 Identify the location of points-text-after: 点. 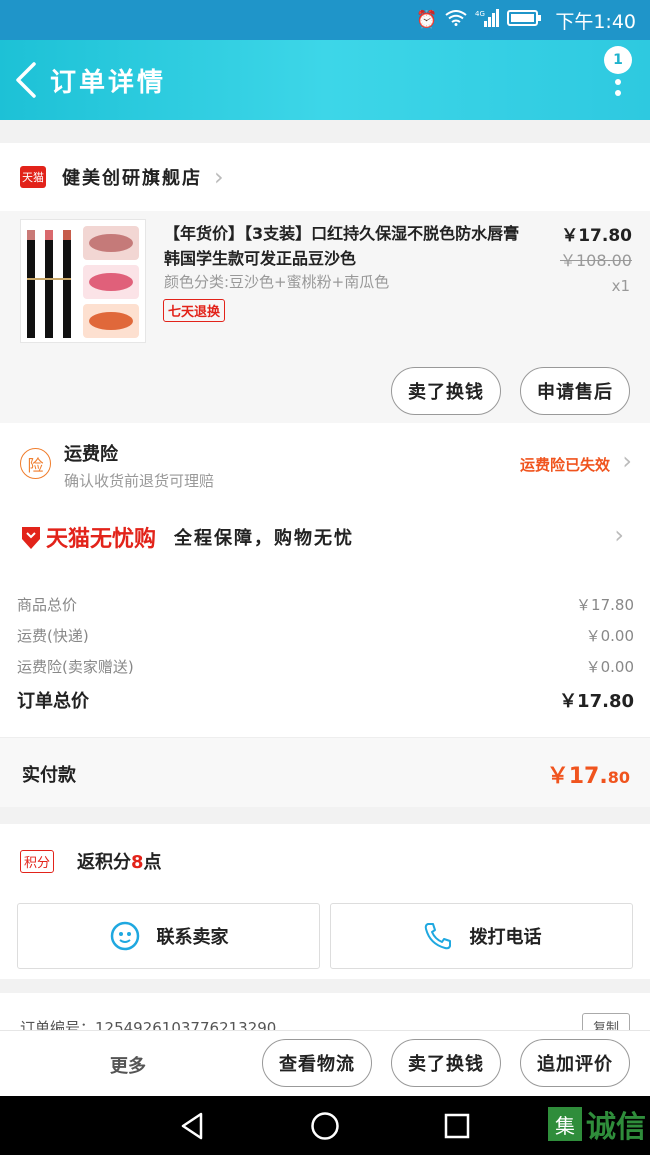
(152, 862).